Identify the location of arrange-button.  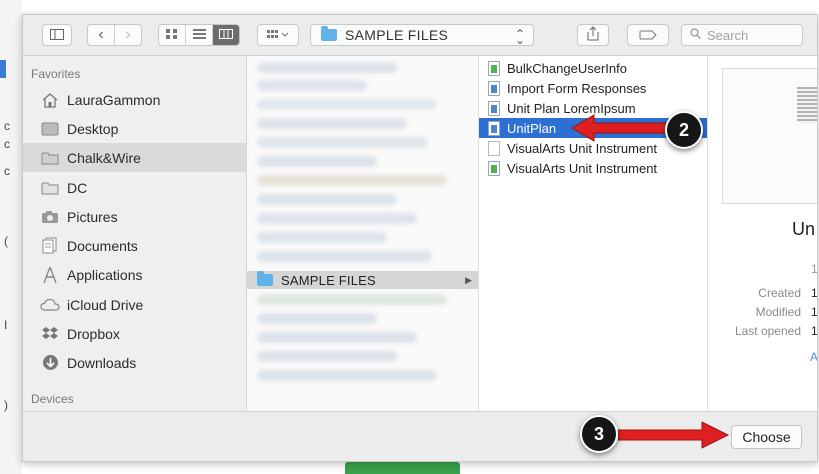
(278, 35).